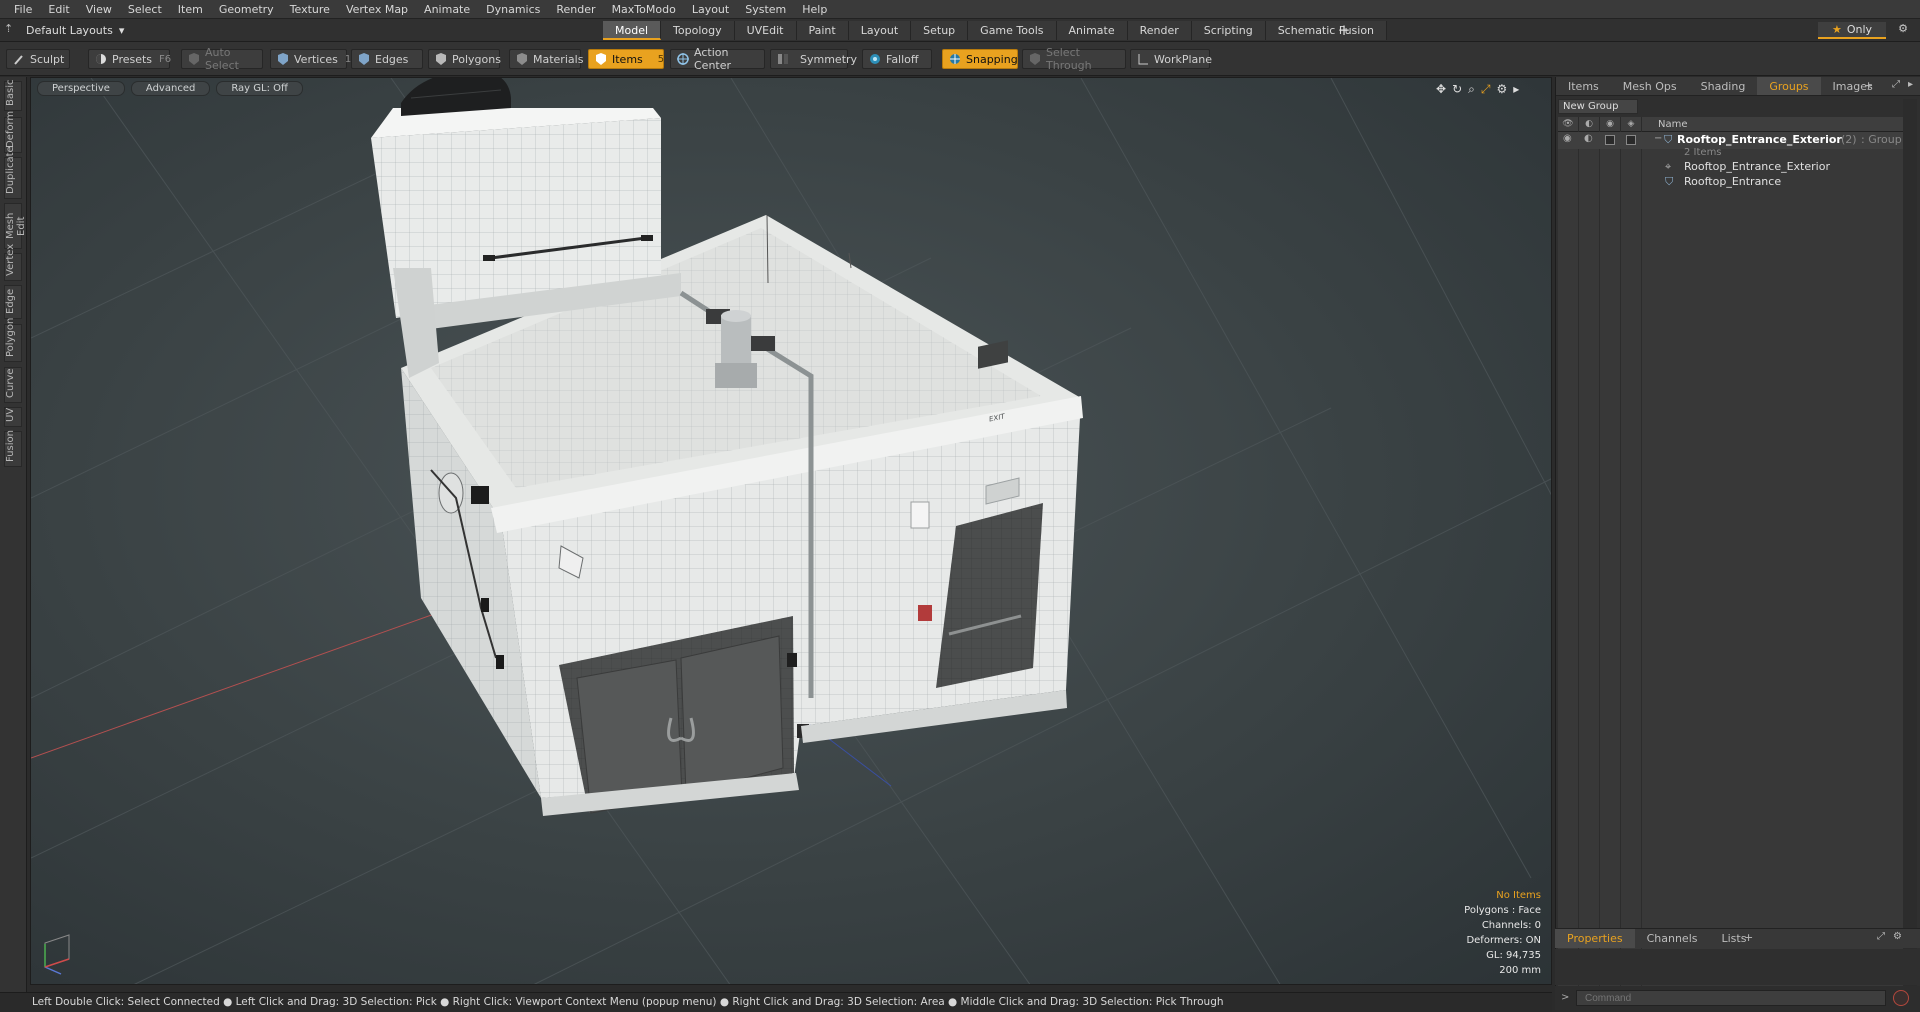  I want to click on tooltab-duplicate: Duplicate, so click(13, 172).